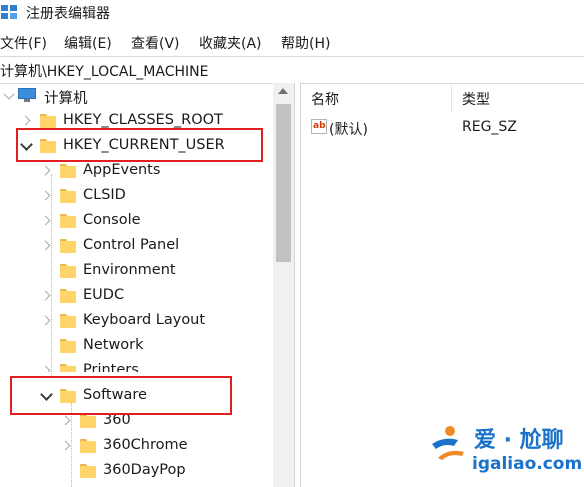 The height and width of the screenshot is (487, 584). I want to click on window-title: 注册表编辑器, so click(68, 14).